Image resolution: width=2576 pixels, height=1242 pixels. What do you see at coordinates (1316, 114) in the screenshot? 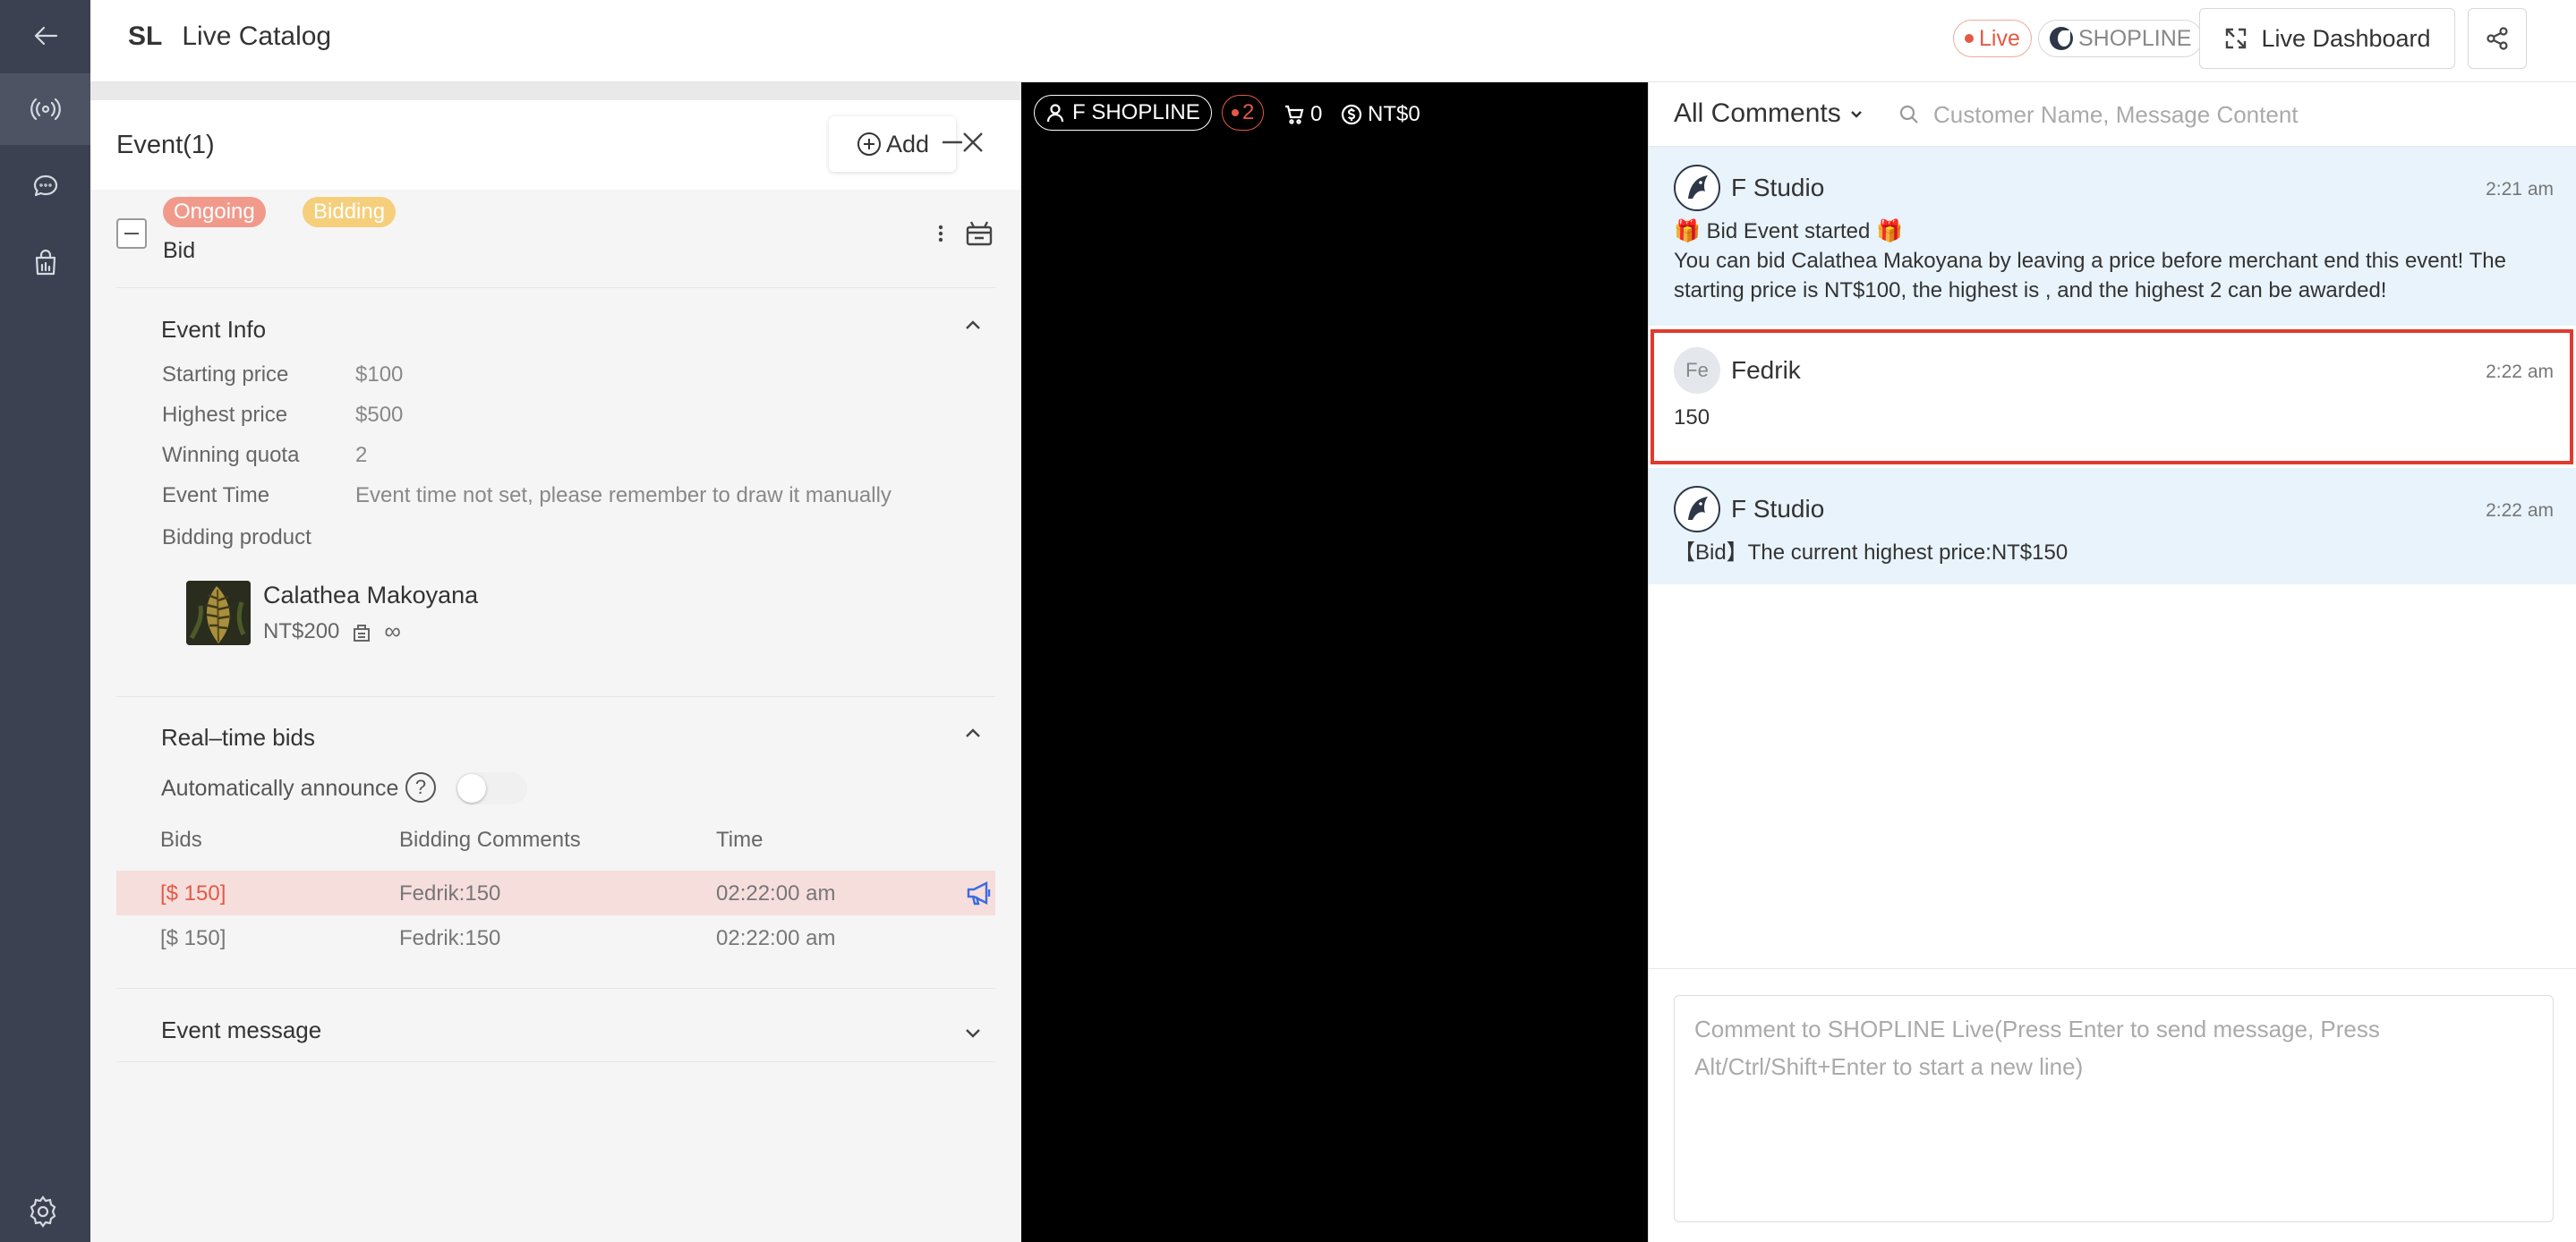
I see `cart-count: 0` at bounding box center [1316, 114].